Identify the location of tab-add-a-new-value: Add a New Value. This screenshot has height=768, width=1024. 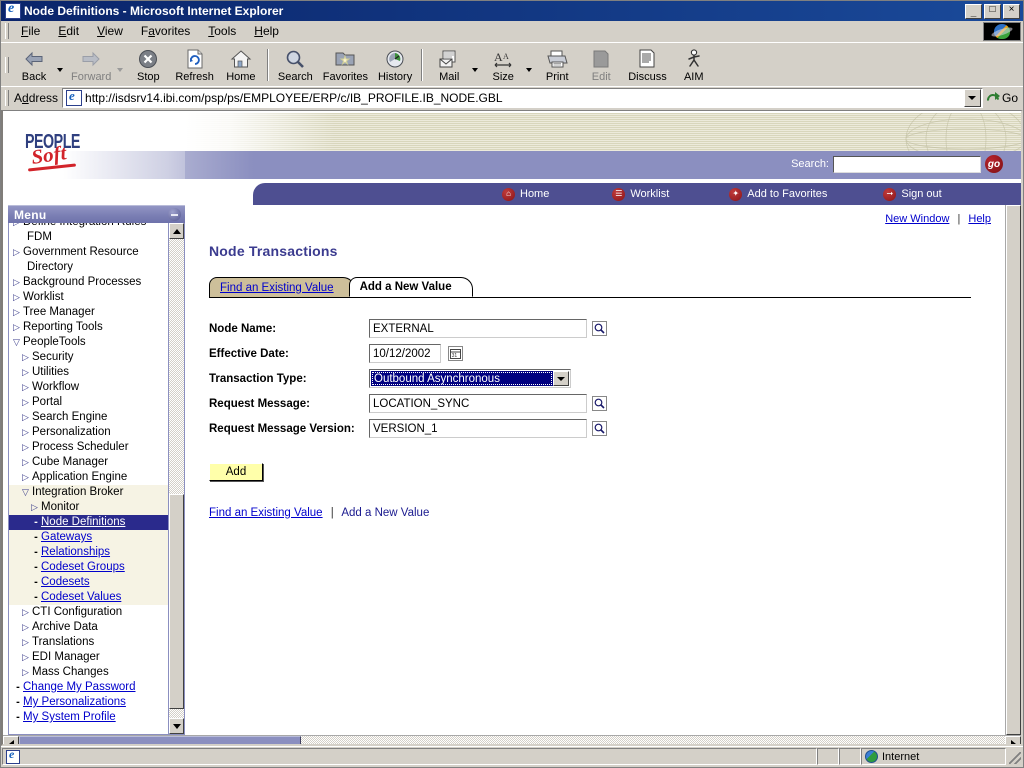
(410, 287).